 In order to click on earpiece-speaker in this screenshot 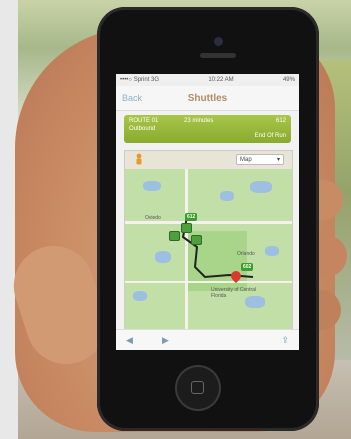, I will do `click(218, 55)`.